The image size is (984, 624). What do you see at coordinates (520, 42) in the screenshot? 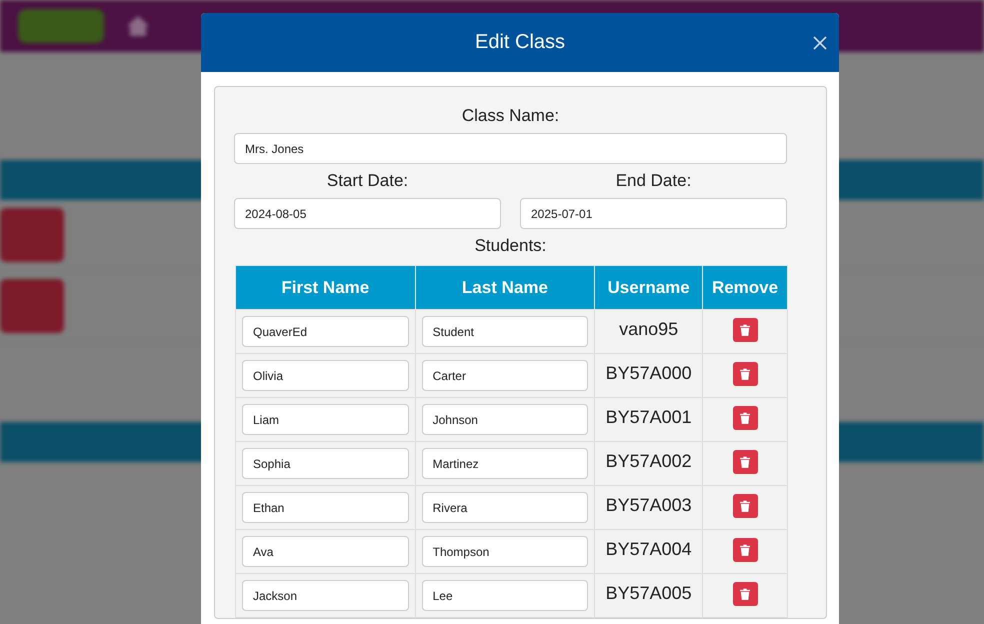
I see `dialog-title: Edit Class` at bounding box center [520, 42].